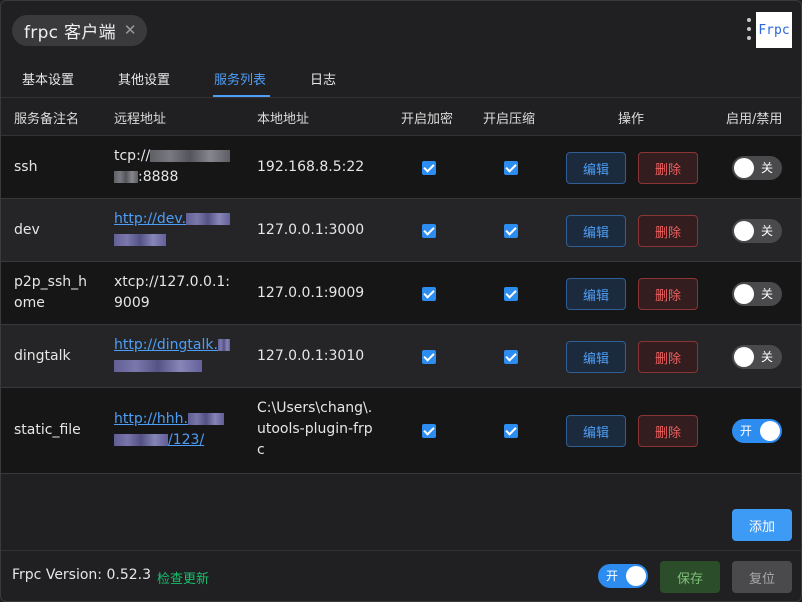  Describe the element at coordinates (174, 167) in the screenshot. I see `remote-address: tcp:// :8888` at that location.